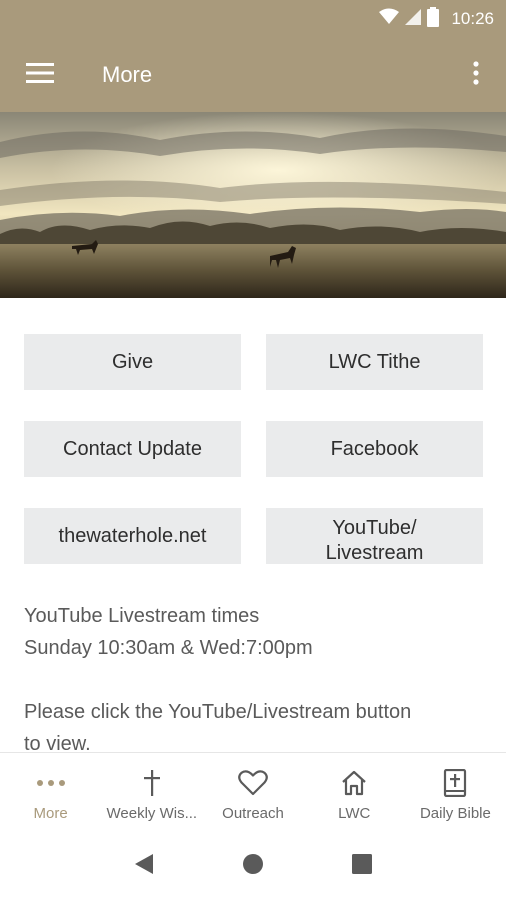 The height and width of the screenshot is (900, 506). Describe the element at coordinates (253, 19) in the screenshot. I see `status-bar: 10:26` at that location.